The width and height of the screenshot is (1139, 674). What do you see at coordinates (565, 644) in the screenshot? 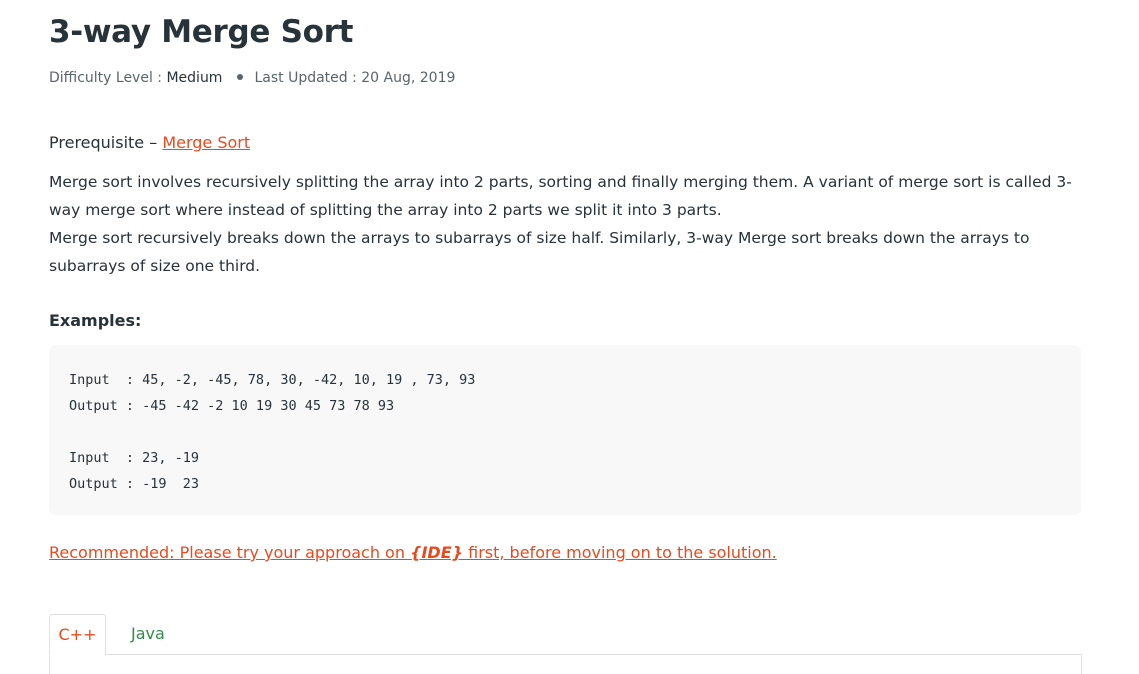
I see `code-language-tabs: C++ Java` at bounding box center [565, 644].